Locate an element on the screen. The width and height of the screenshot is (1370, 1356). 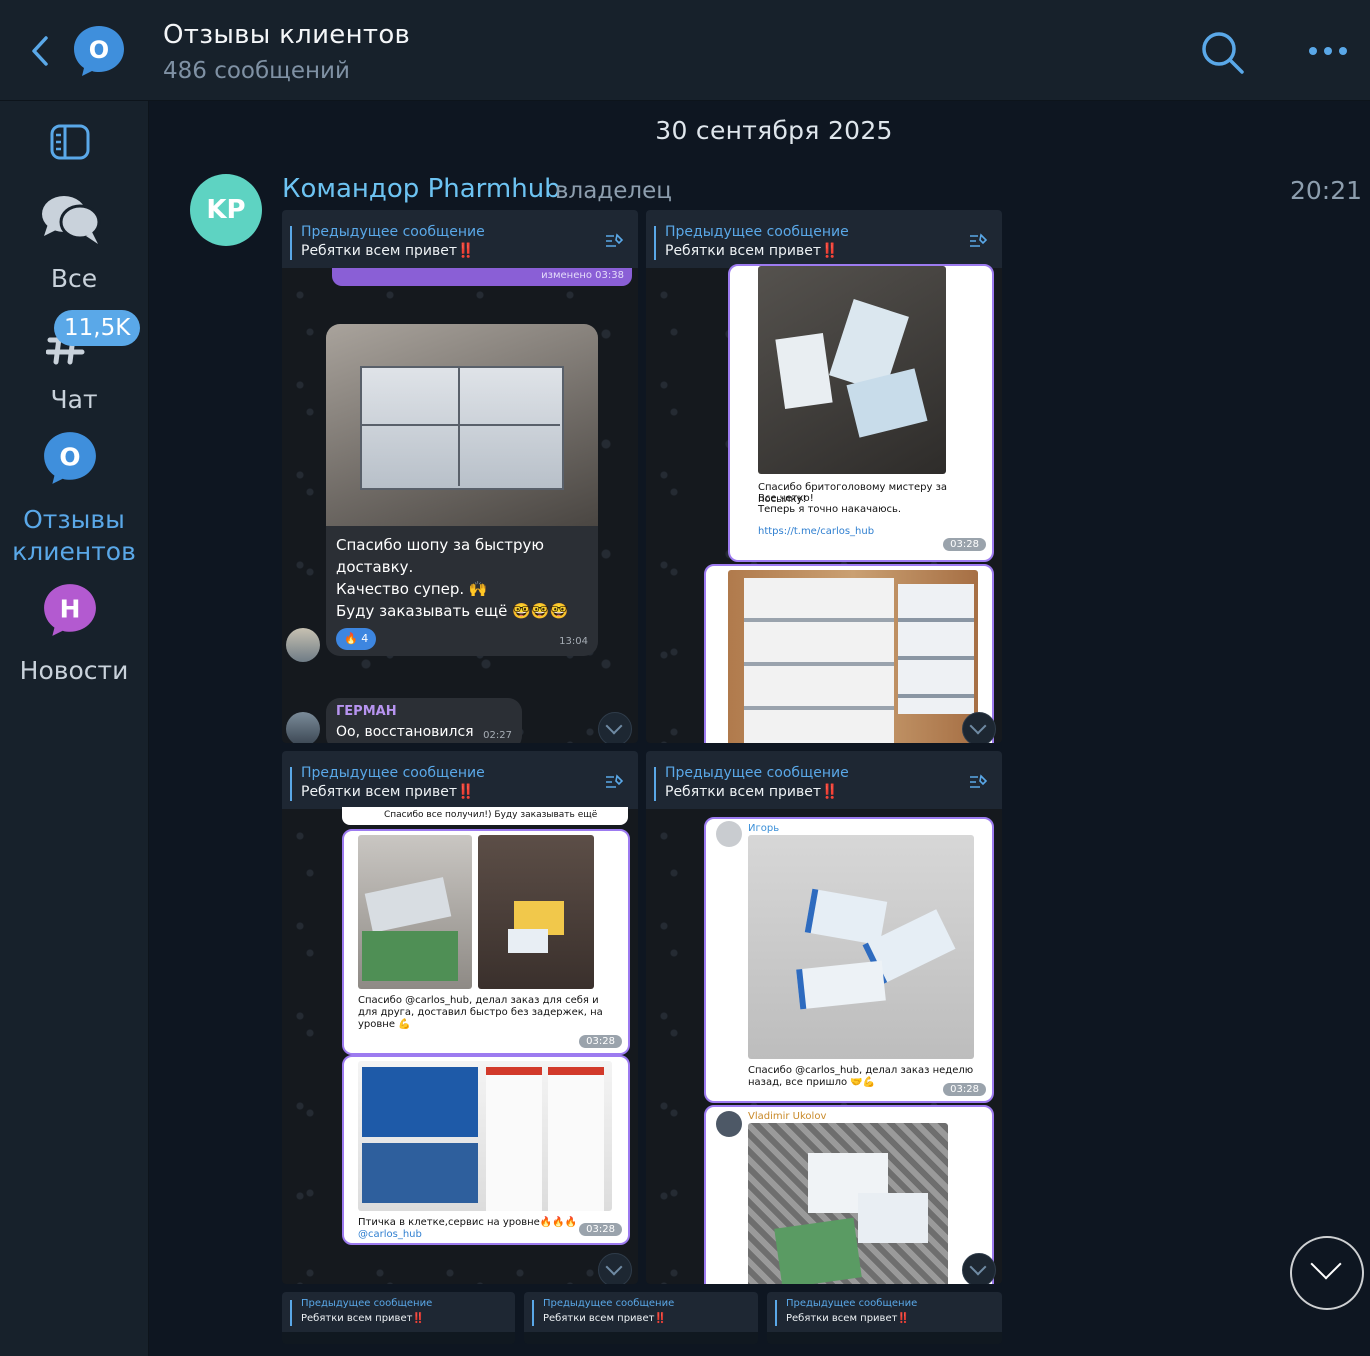
review-bubble: Vladimir Ukolov is located at coordinates (849, 1194).